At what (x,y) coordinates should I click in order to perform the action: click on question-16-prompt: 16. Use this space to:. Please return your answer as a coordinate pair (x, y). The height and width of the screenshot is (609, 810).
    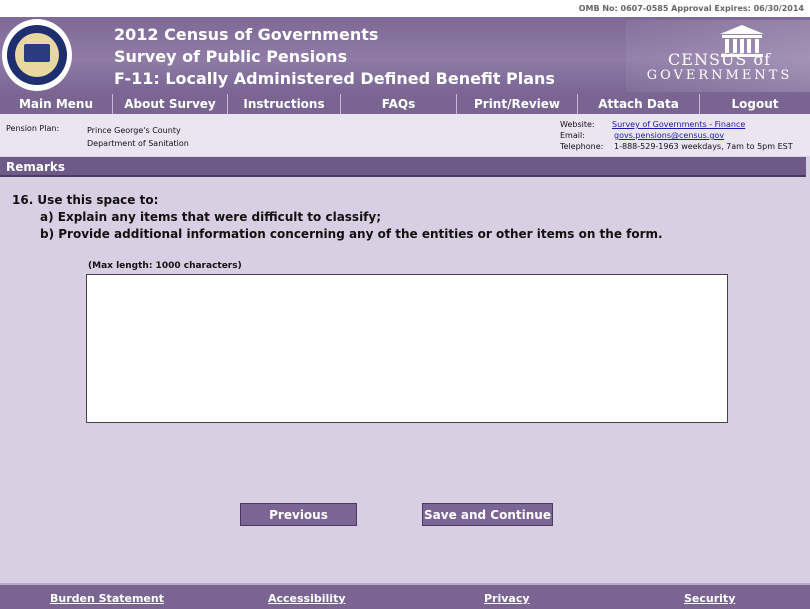
    Looking at the image, I should click on (85, 200).